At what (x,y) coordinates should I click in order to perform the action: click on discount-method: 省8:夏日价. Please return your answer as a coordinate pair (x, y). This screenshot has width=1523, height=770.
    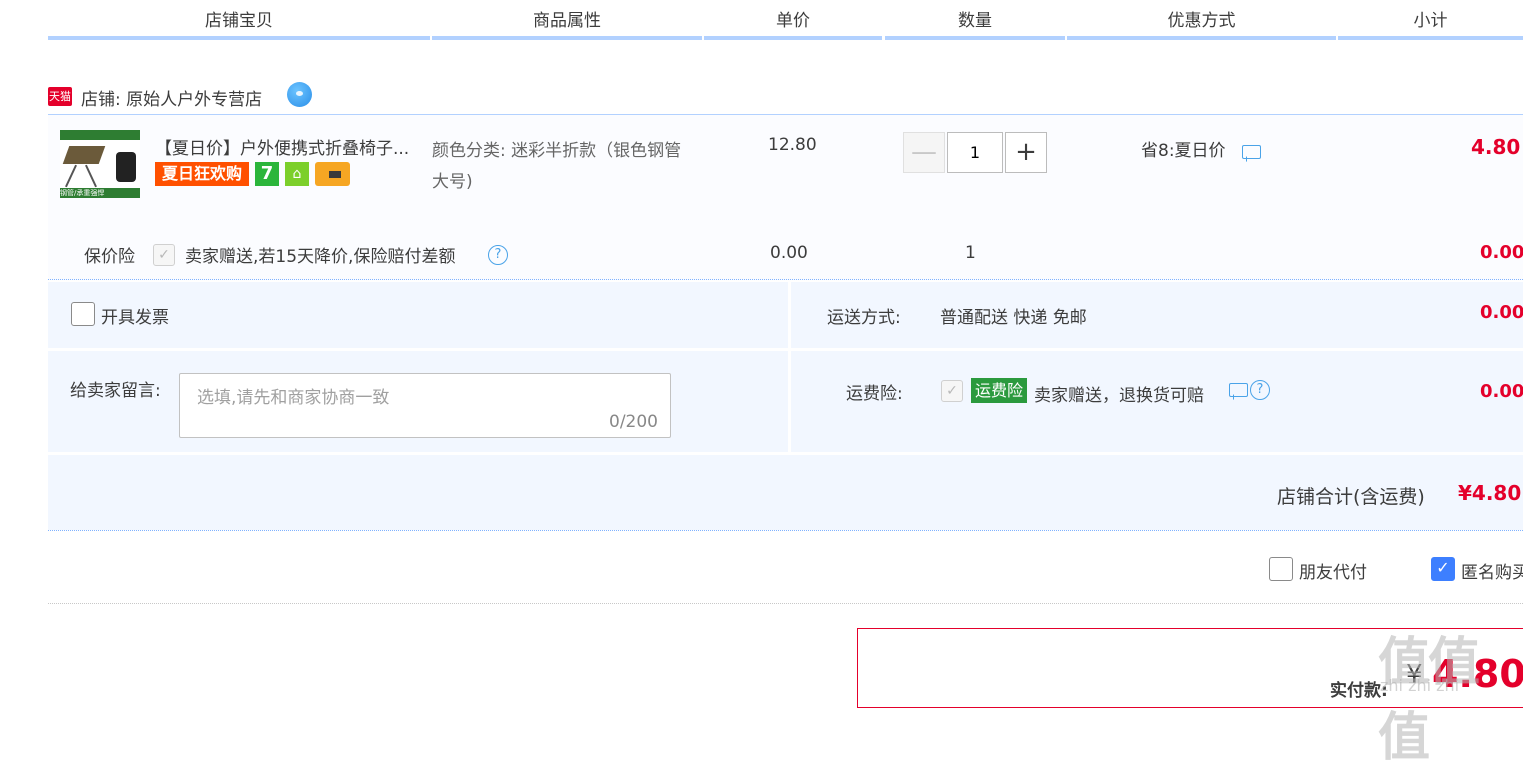
    Looking at the image, I should click on (1183, 151).